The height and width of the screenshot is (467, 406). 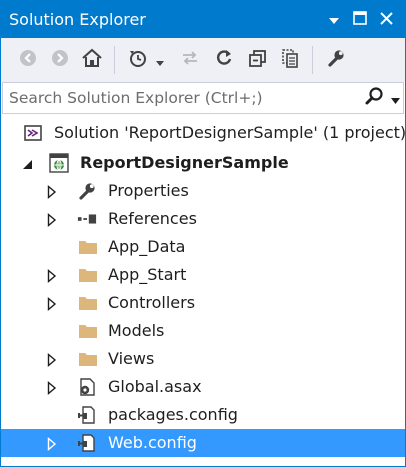 What do you see at coordinates (173, 414) in the screenshot?
I see `tree-item-label: packages.config` at bounding box center [173, 414].